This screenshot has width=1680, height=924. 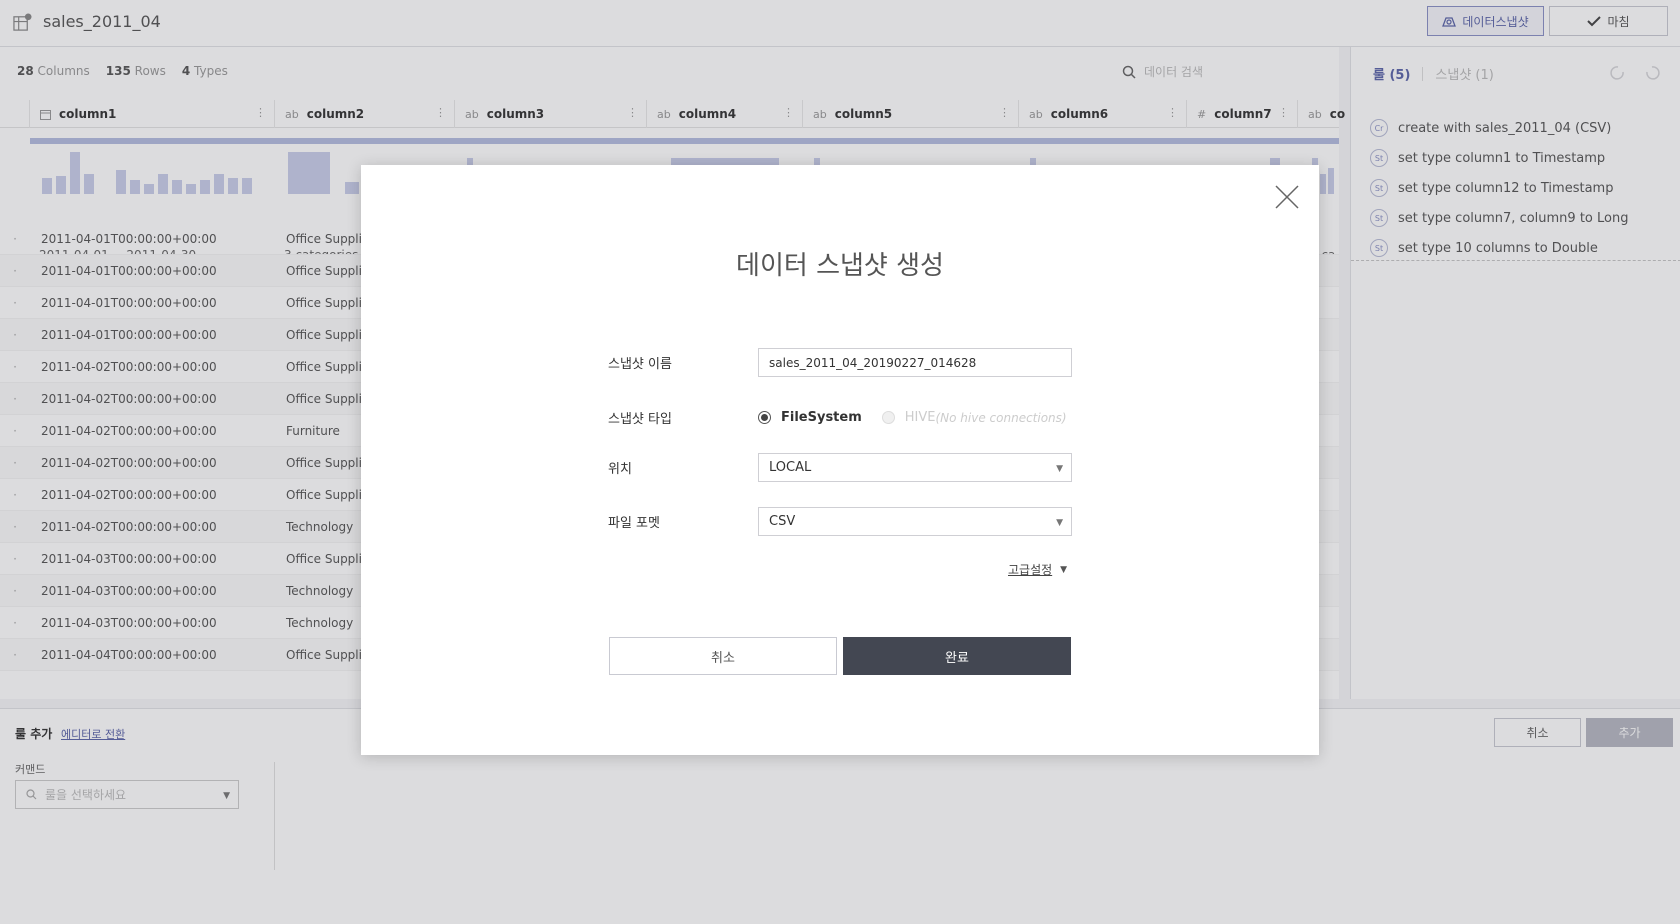 I want to click on snapshot-name-row: 스냅샷 이름, so click(x=840, y=362).